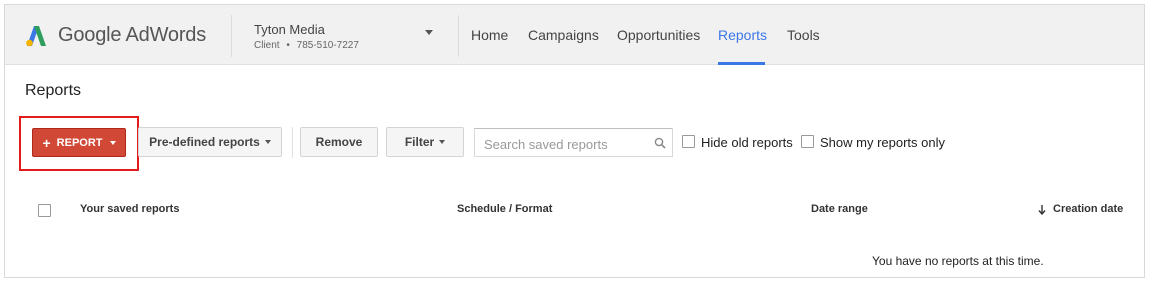 Image resolution: width=1149 pixels, height=282 pixels. What do you see at coordinates (1088, 209) in the screenshot?
I see `column-header-creation-date: Creation date` at bounding box center [1088, 209].